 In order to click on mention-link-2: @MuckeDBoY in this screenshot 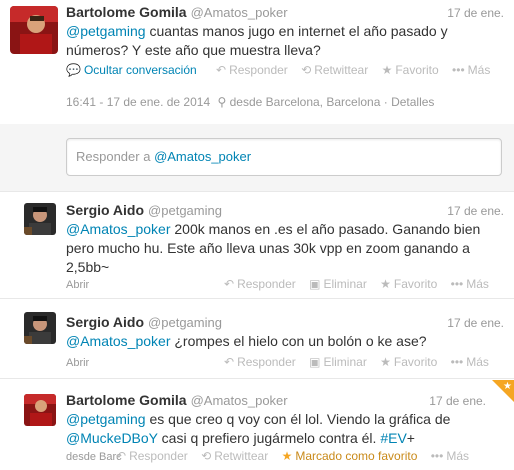, I will do `click(112, 438)`.